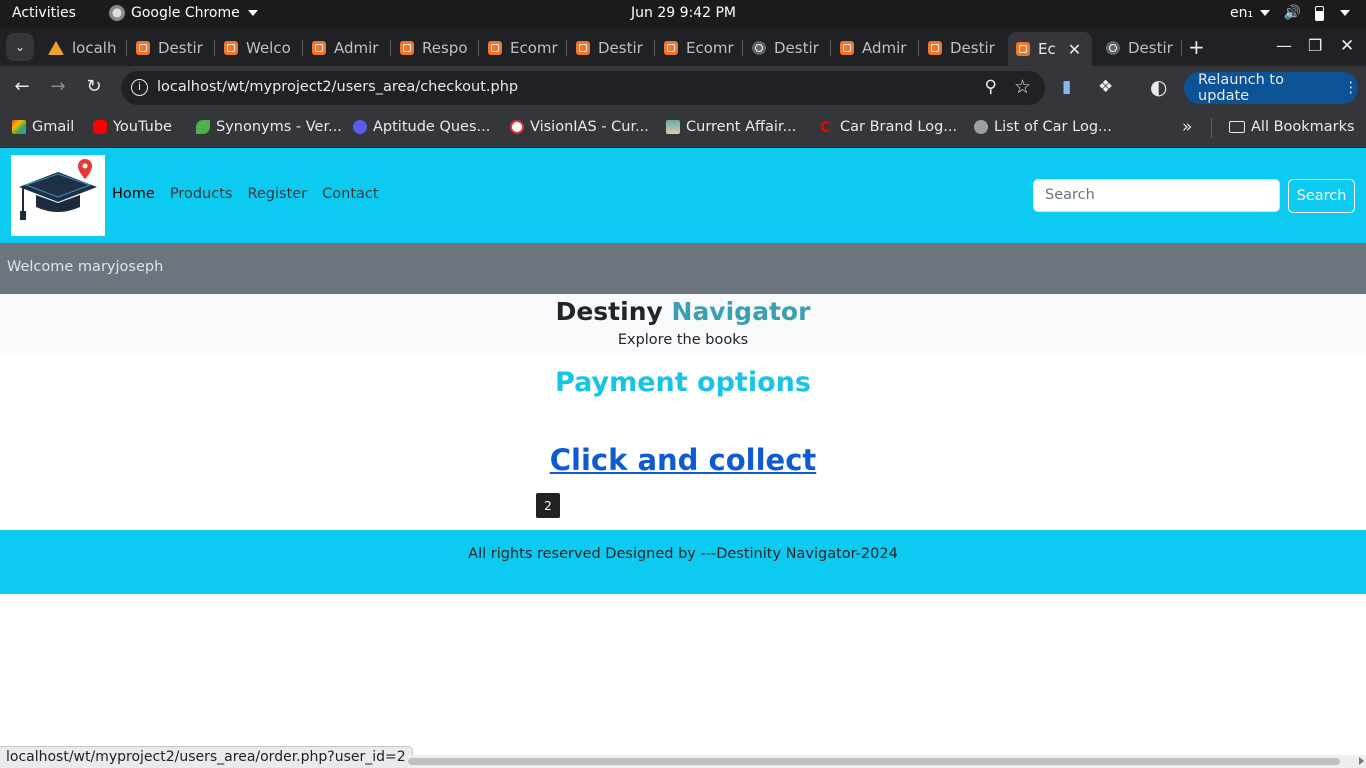 The height and width of the screenshot is (768, 1366). What do you see at coordinates (1105, 87) in the screenshot?
I see `extensions-puzzle-icon: ❖` at bounding box center [1105, 87].